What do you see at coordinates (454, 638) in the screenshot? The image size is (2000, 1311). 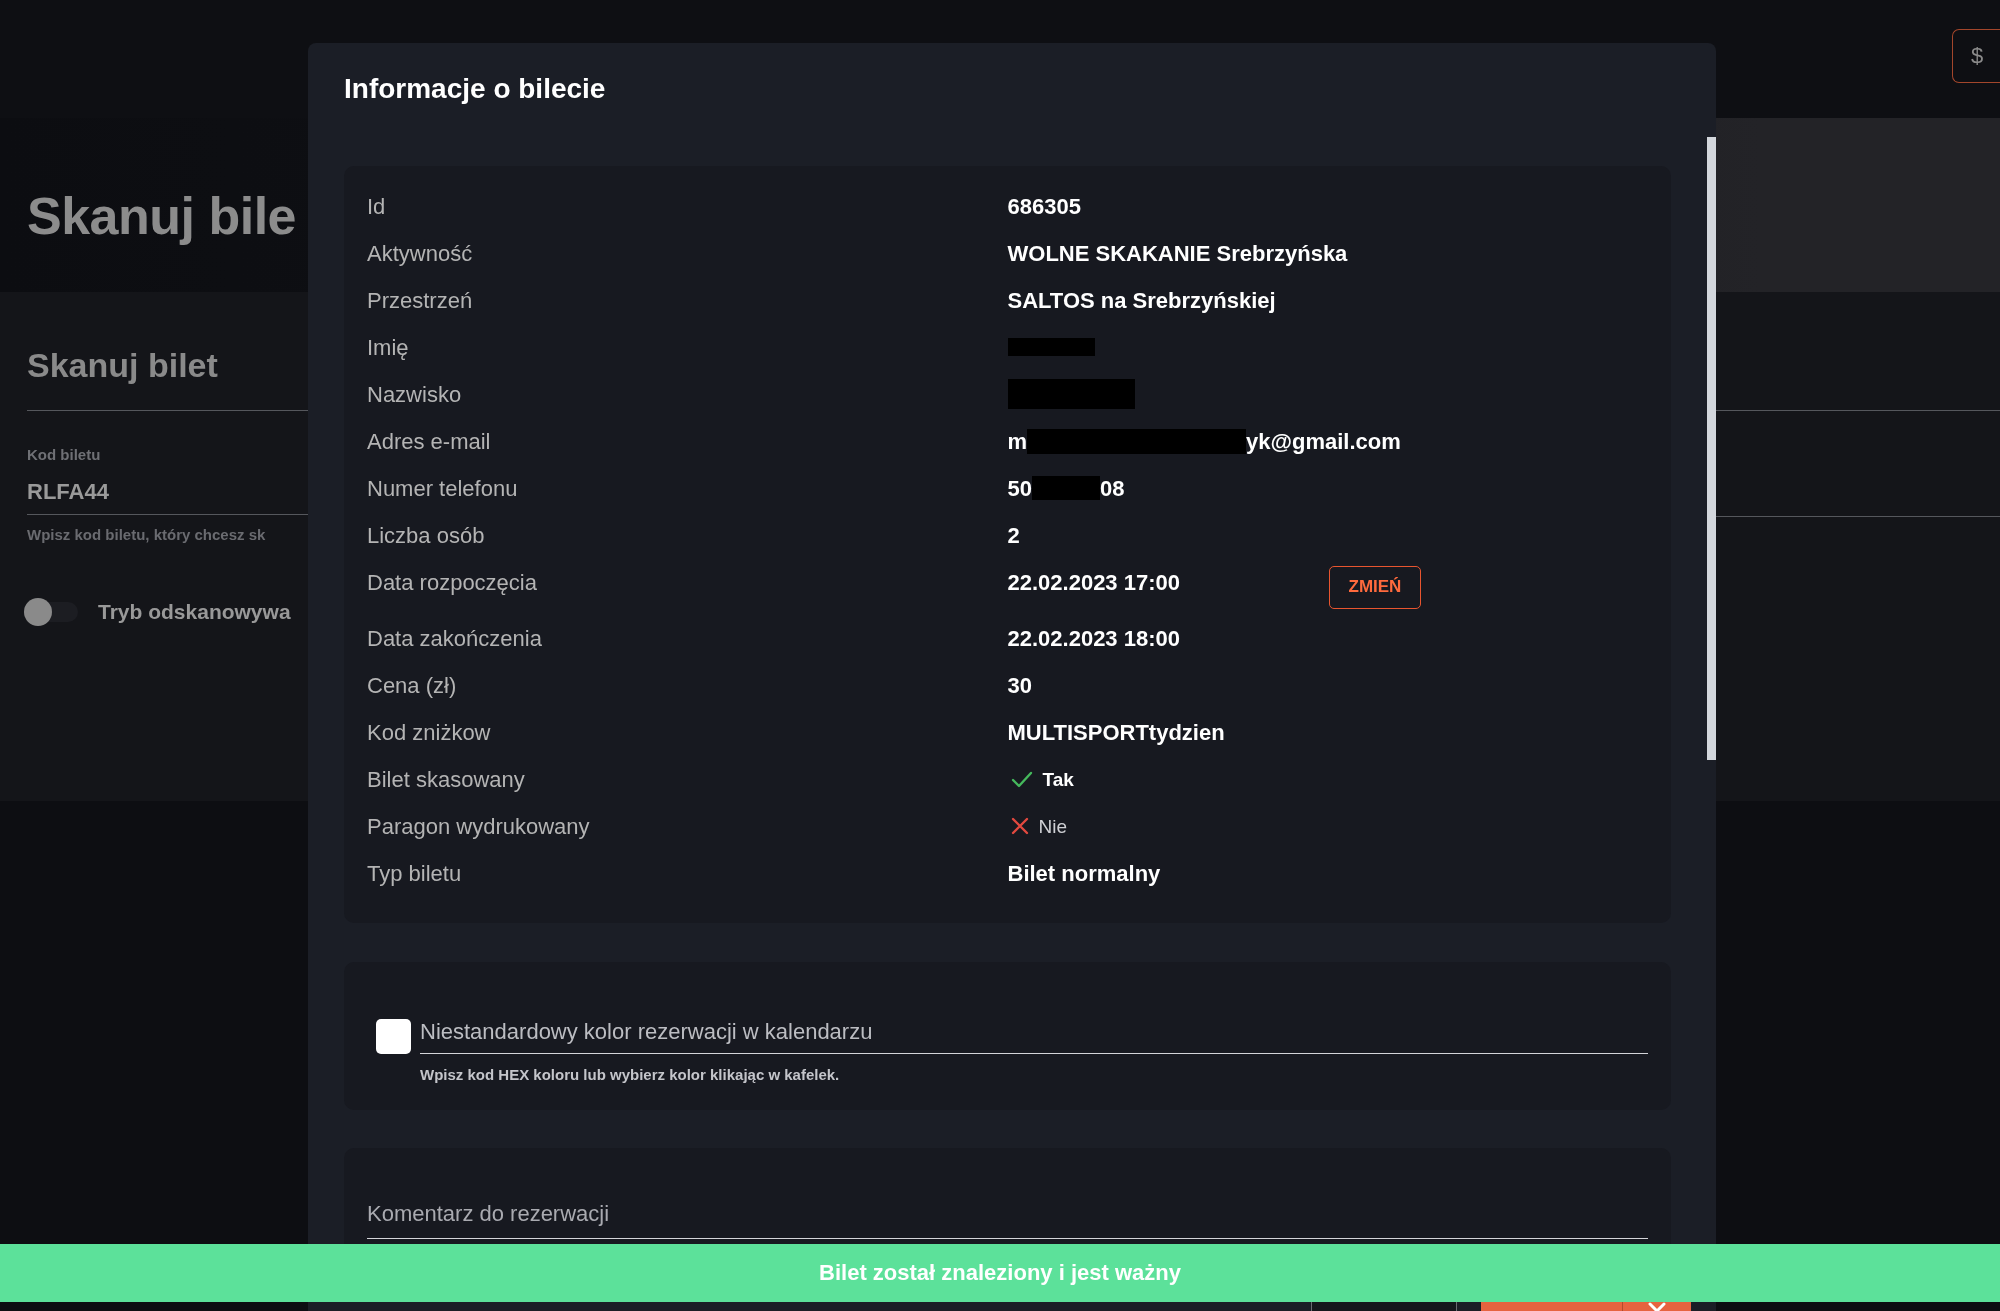 I see `field-label: Data zakończenia` at bounding box center [454, 638].